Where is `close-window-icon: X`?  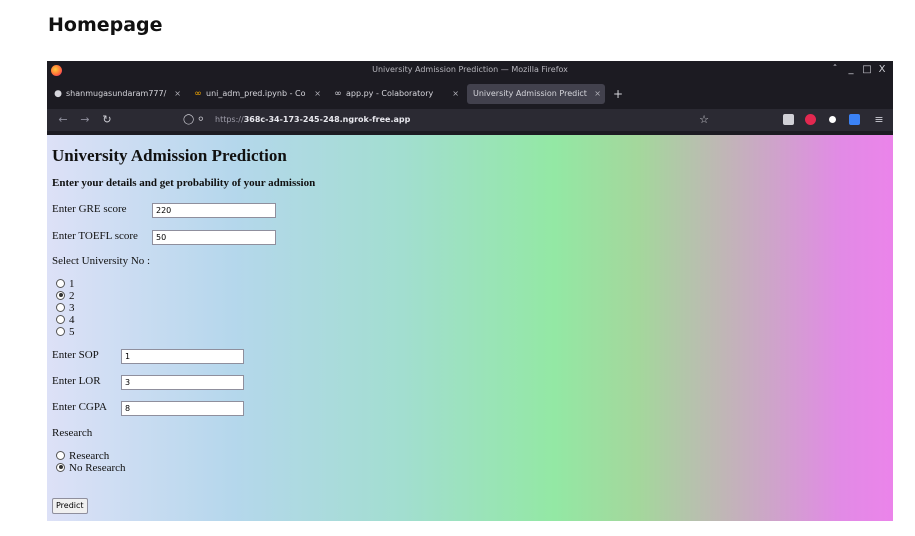
close-window-icon: X is located at coordinates (882, 69).